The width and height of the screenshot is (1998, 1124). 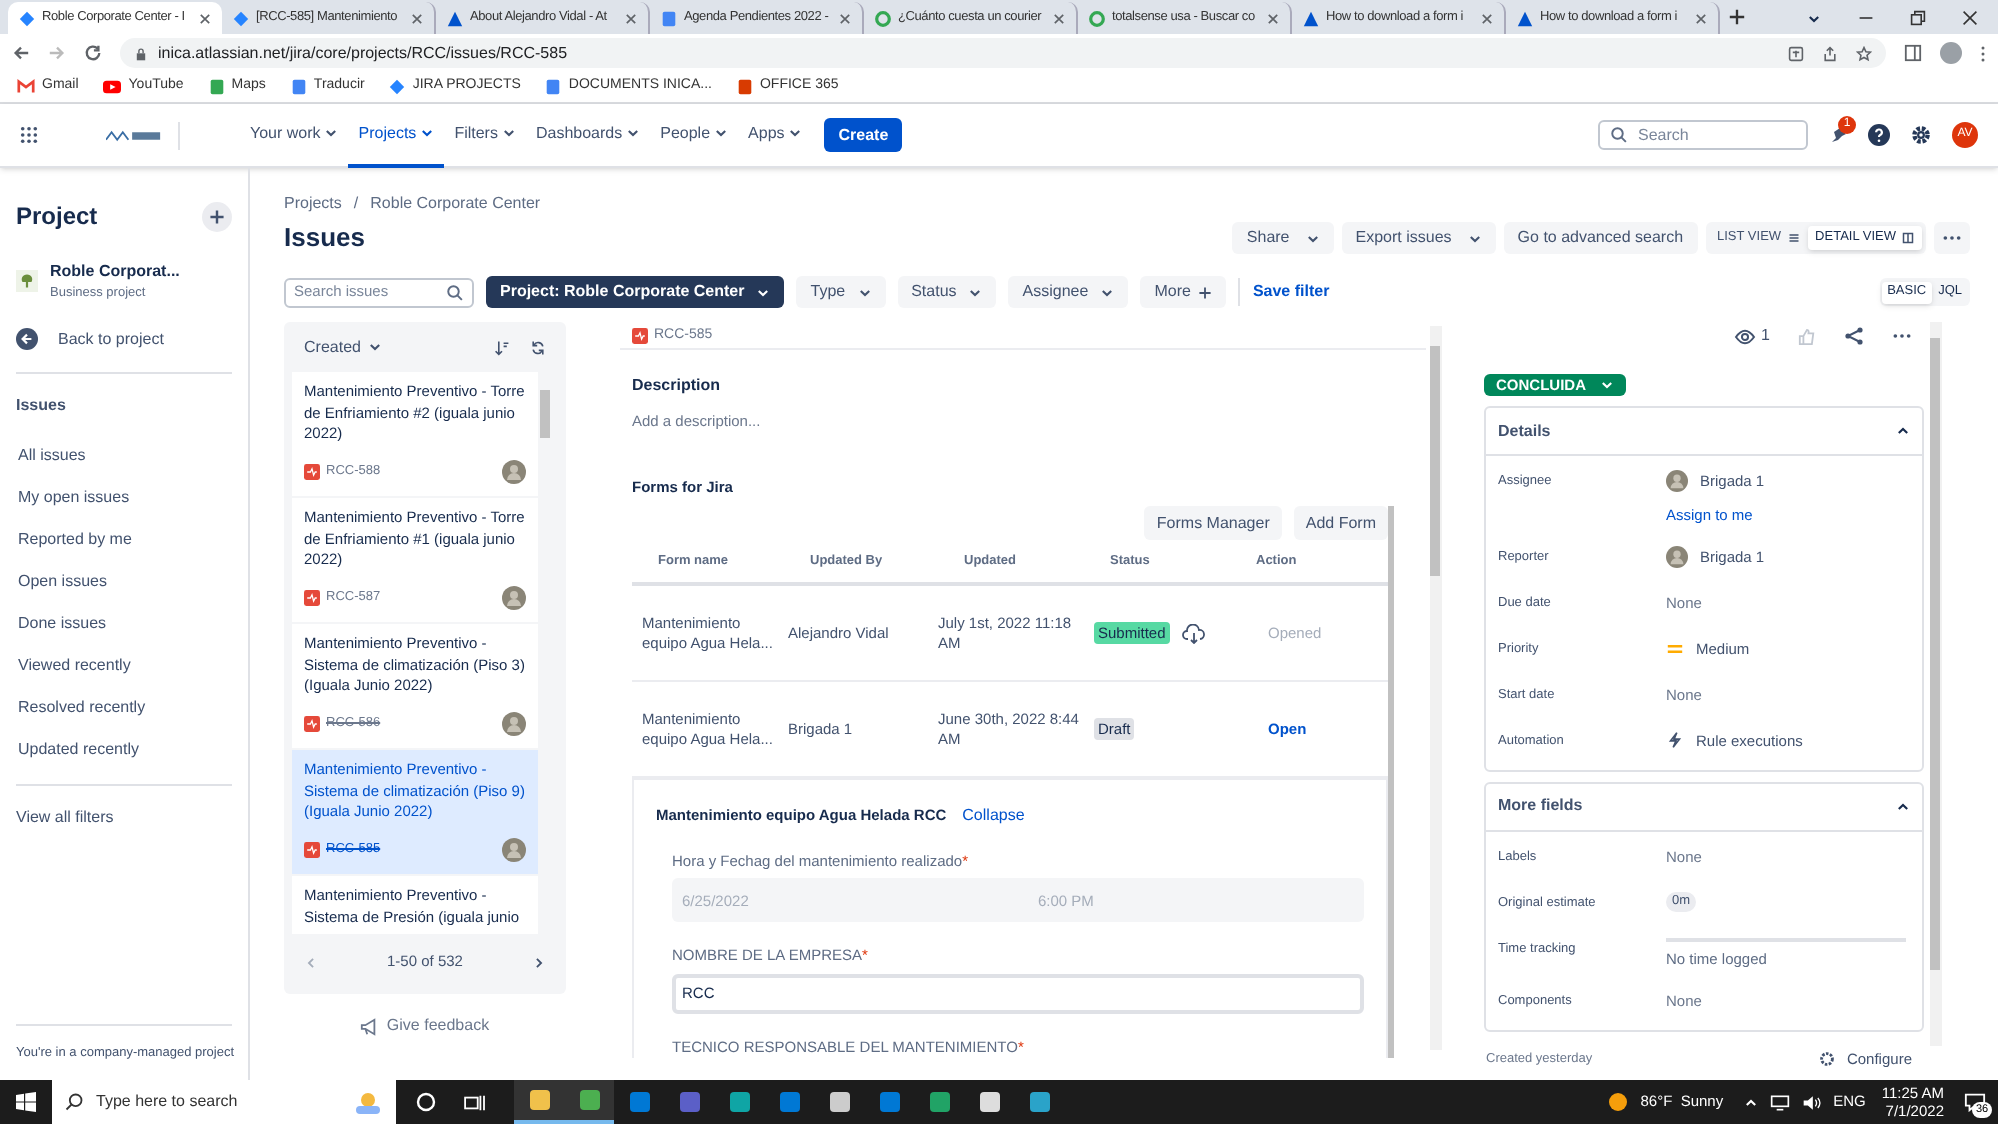 I want to click on watch-button: 1, so click(x=1751, y=336).